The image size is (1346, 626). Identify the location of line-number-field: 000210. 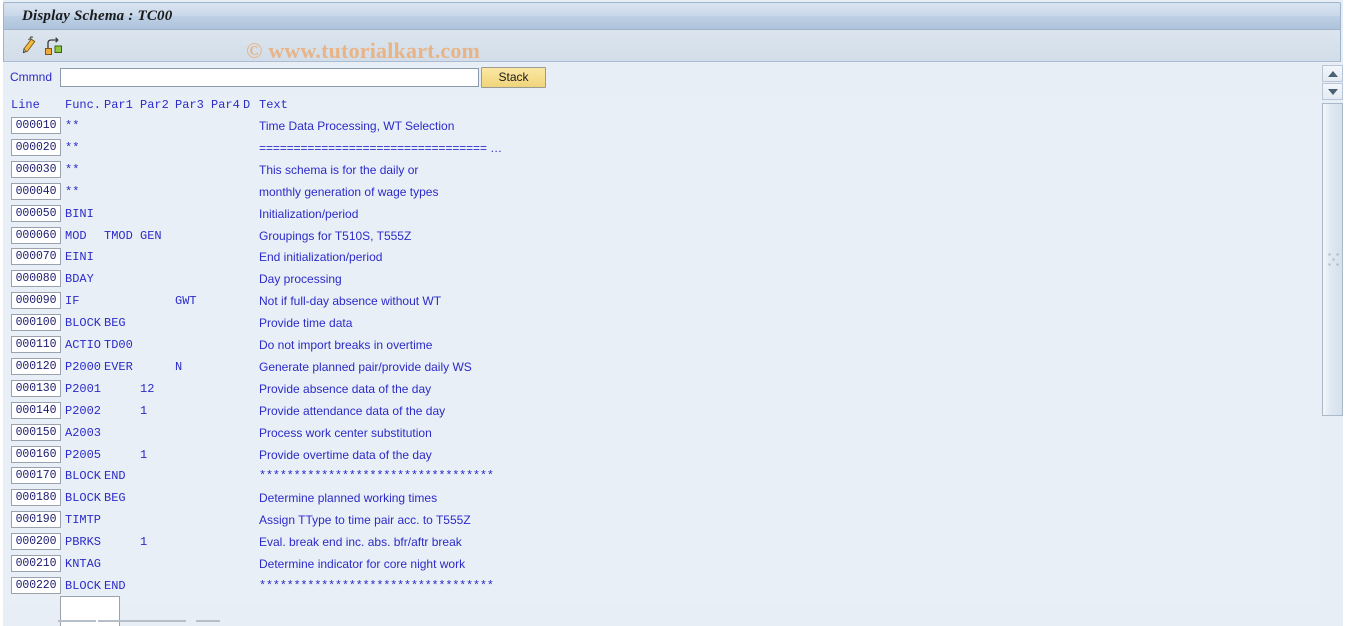
(36, 563).